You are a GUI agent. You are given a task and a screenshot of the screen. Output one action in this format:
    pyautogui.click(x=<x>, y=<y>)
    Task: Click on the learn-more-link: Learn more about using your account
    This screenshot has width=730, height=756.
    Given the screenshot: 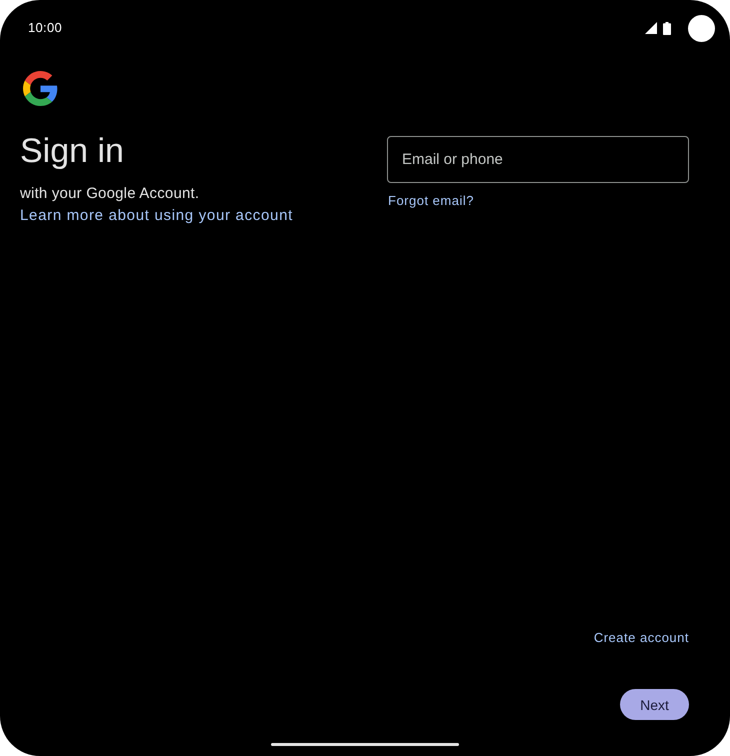 What is the action you would take?
    pyautogui.click(x=156, y=216)
    